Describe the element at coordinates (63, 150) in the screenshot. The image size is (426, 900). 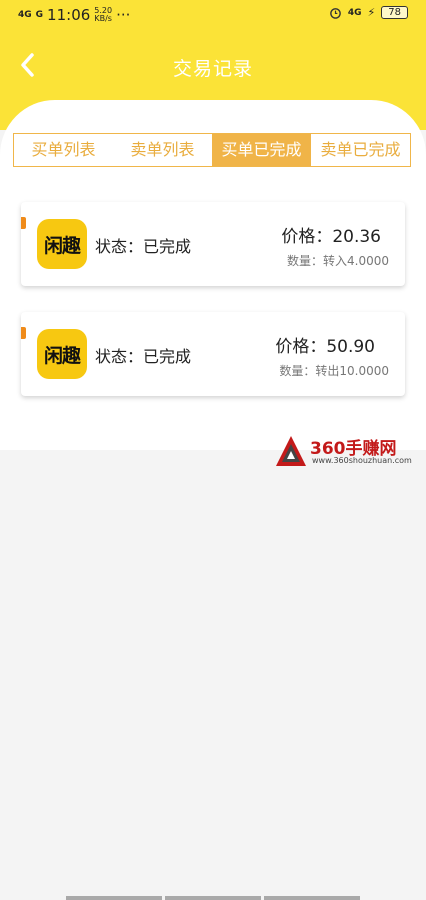
I see `tab-buy-list: 买单列表` at that location.